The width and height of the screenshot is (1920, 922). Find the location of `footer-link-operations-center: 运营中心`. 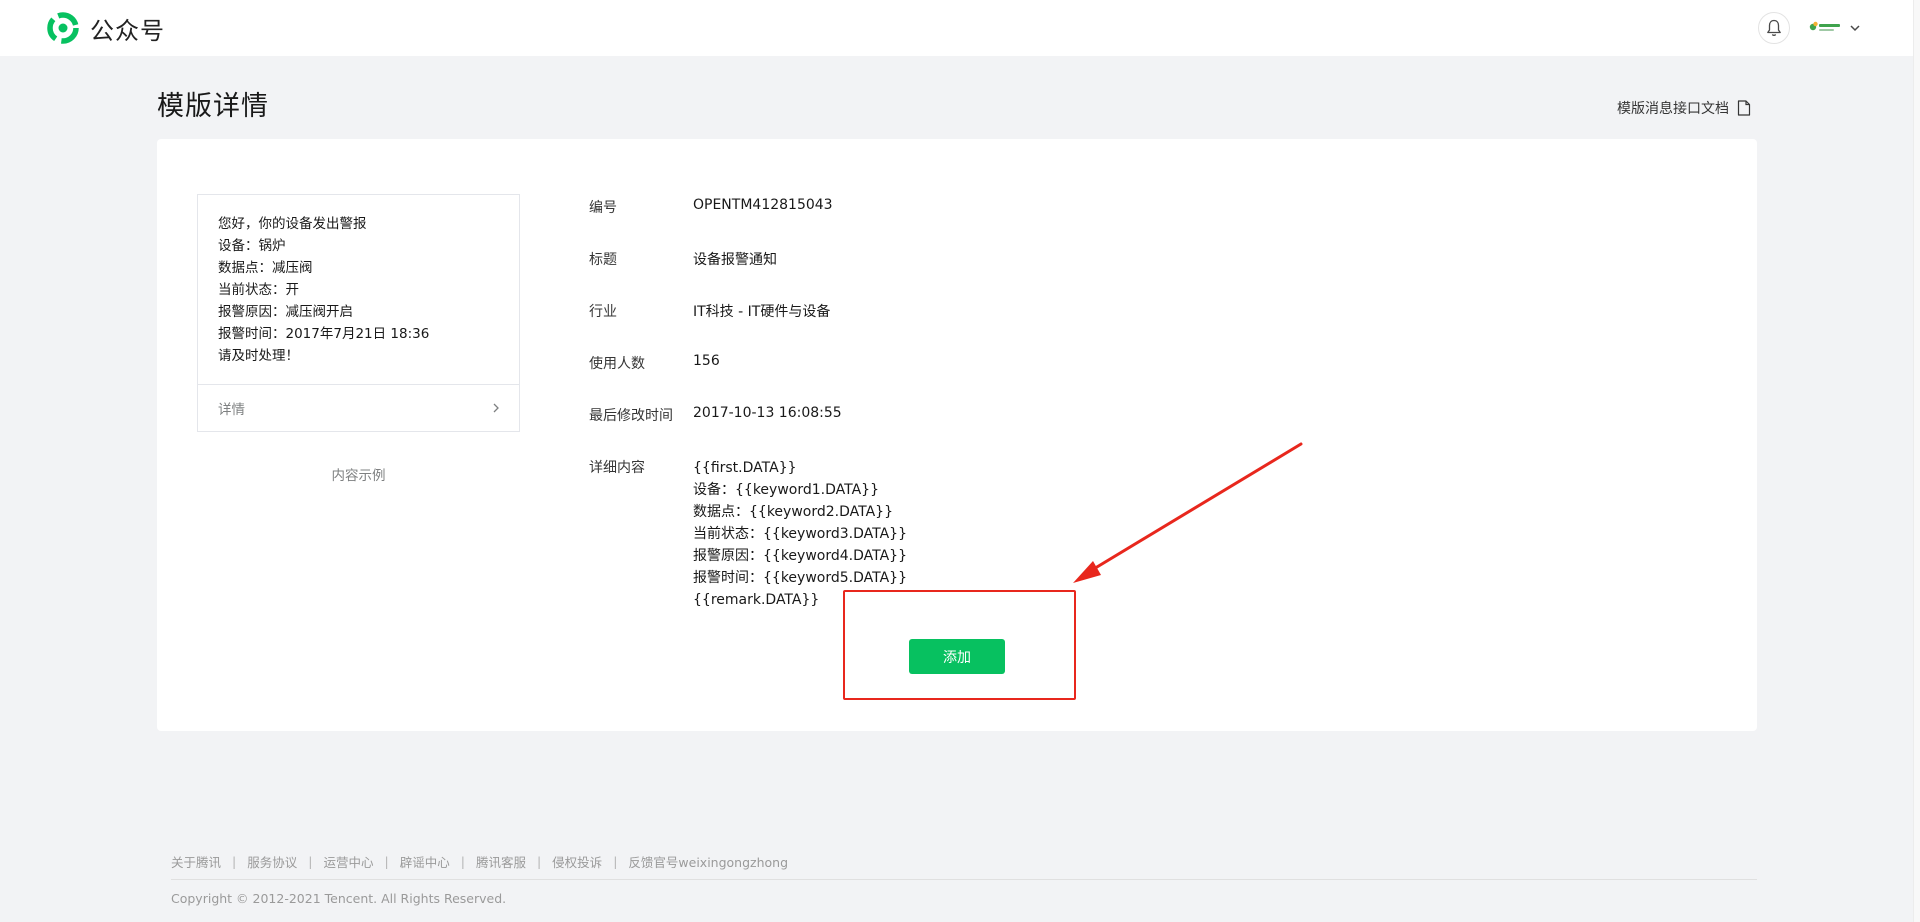

footer-link-operations-center: 运营中心 is located at coordinates (348, 861).